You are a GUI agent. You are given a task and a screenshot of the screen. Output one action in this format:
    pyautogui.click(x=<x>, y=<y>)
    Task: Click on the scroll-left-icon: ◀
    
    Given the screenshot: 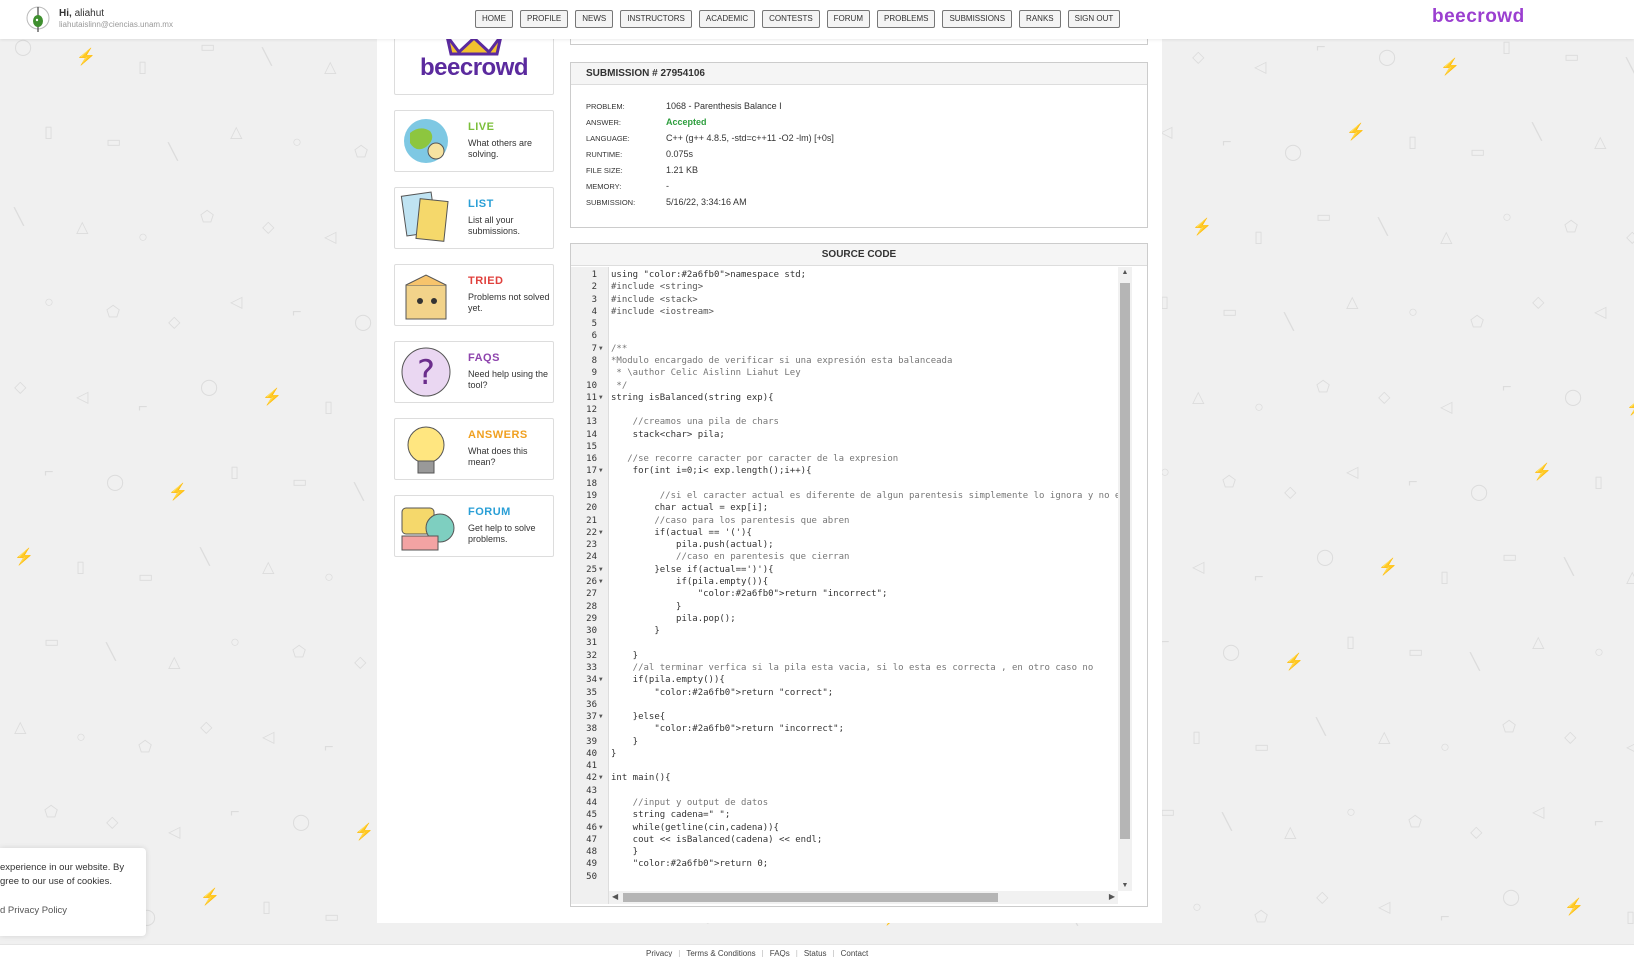 What is the action you would take?
    pyautogui.click(x=615, y=896)
    